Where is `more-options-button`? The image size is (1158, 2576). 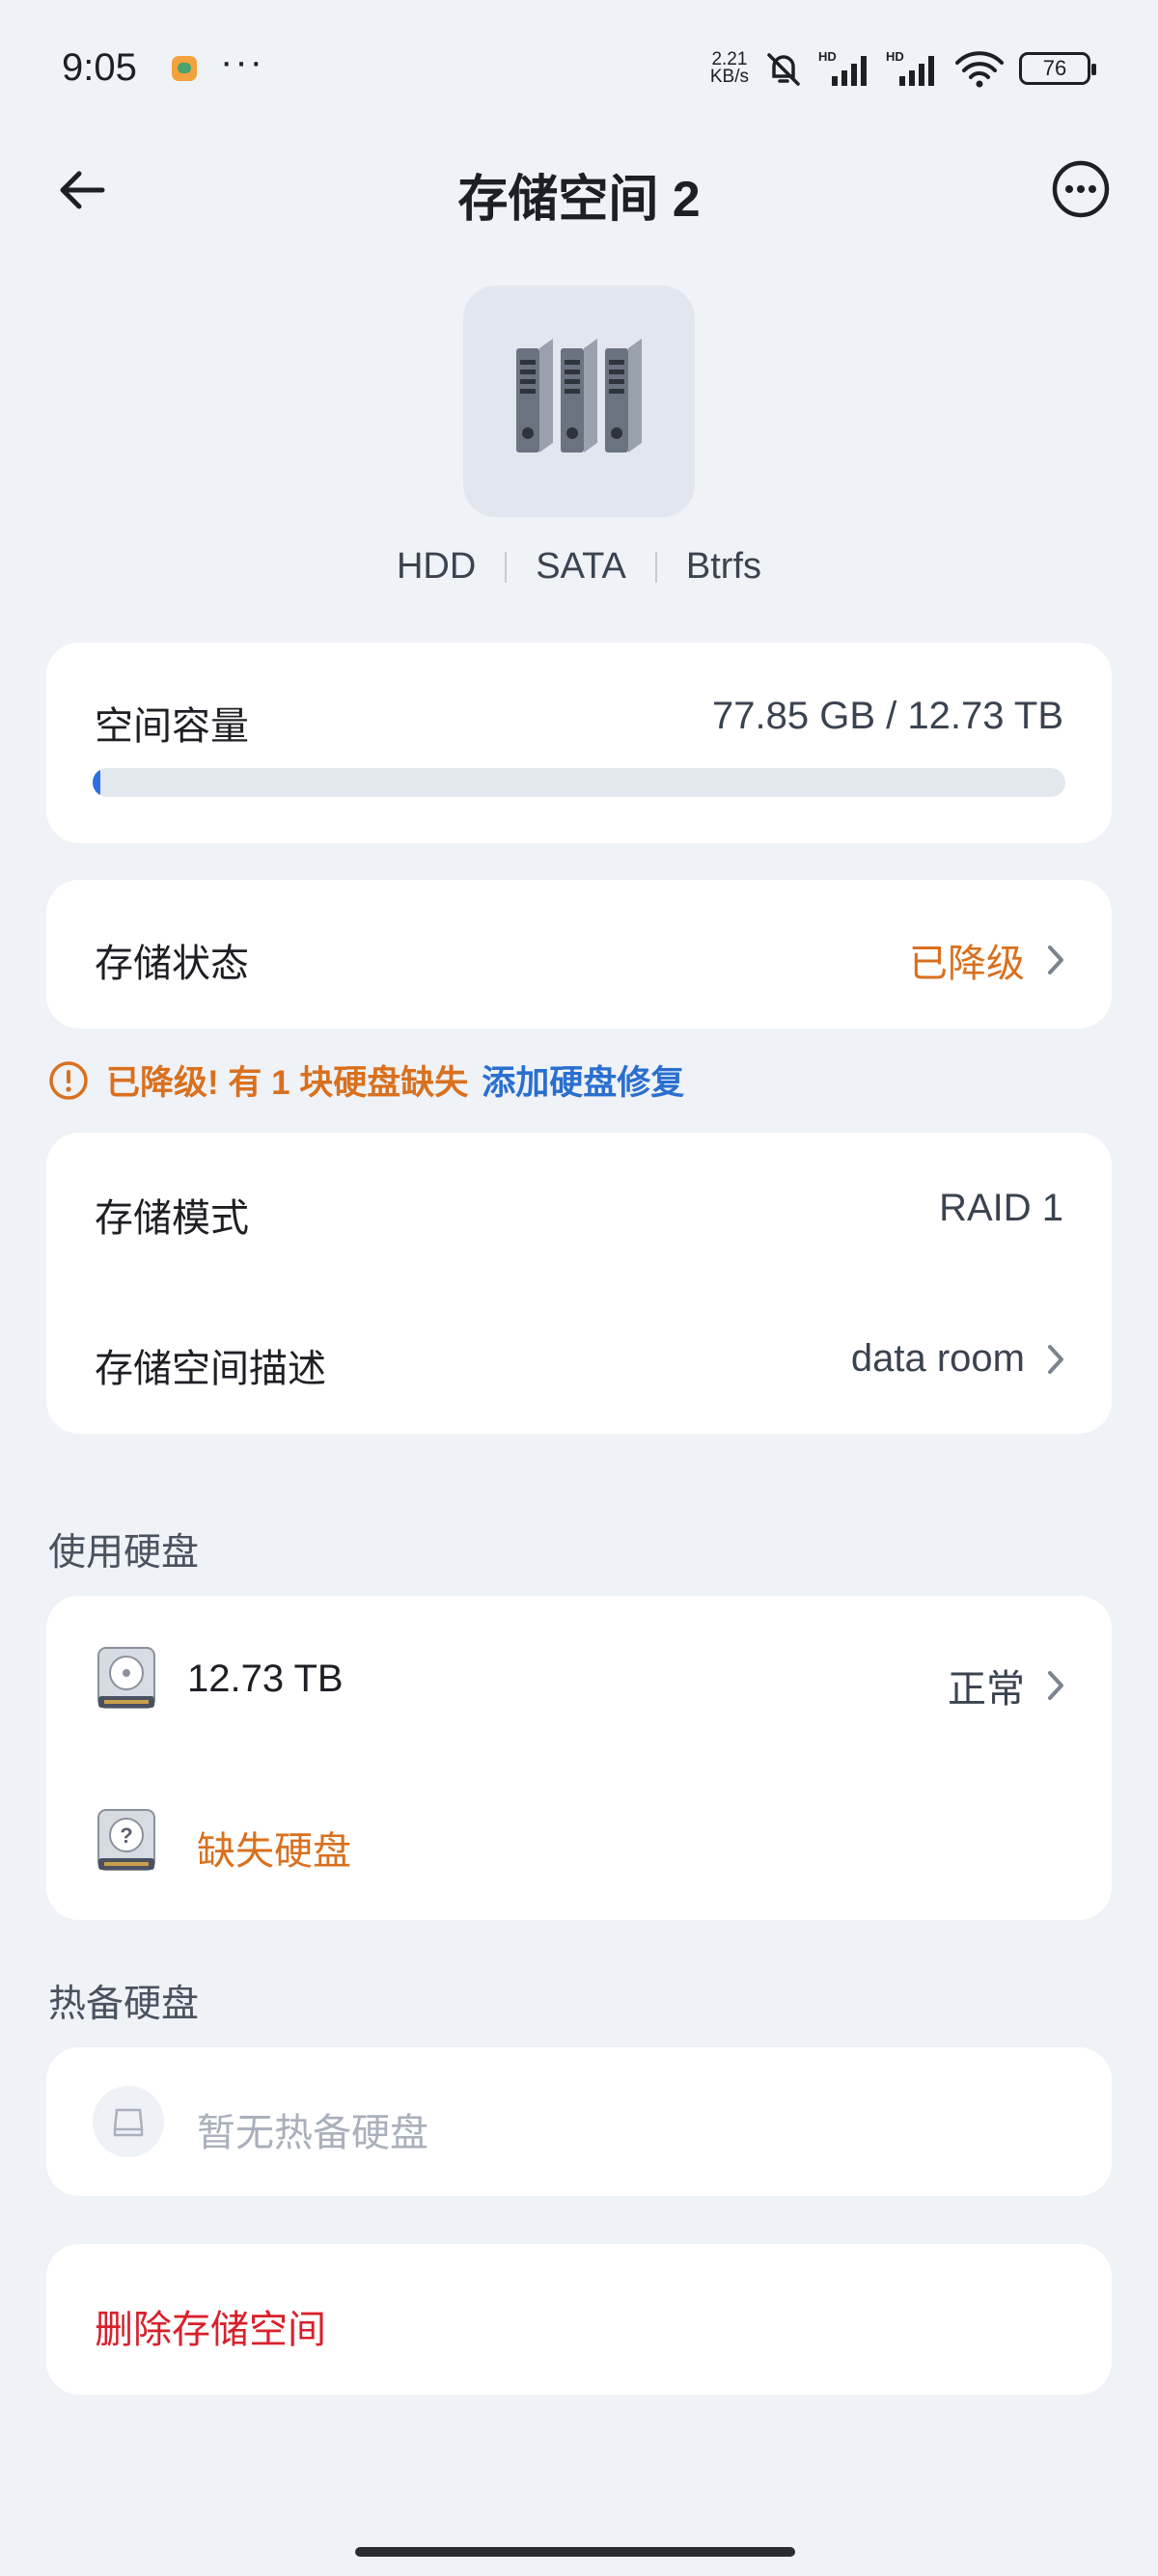
more-options-button is located at coordinates (1081, 189).